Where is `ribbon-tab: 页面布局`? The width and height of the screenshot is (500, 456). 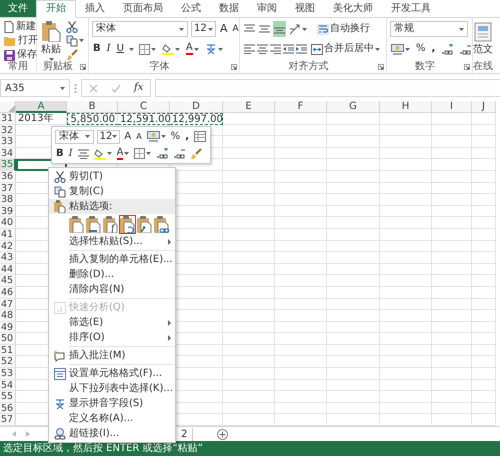
ribbon-tab: 页面布局 is located at coordinates (143, 8).